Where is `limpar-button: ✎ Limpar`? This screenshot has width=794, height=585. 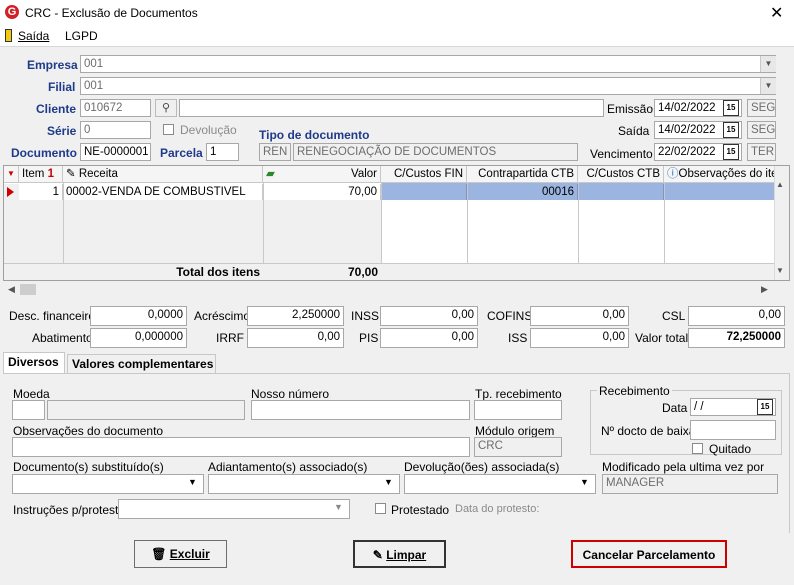 limpar-button: ✎ Limpar is located at coordinates (399, 554).